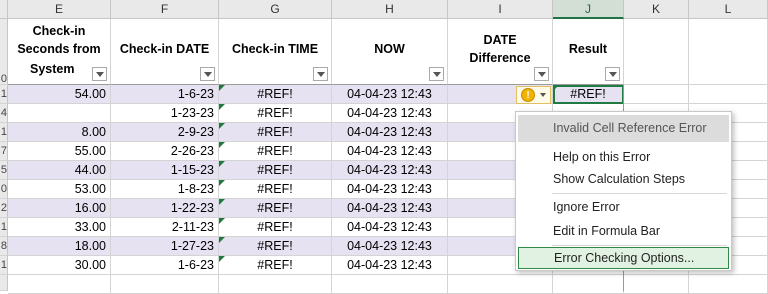 The image size is (768, 294). Describe the element at coordinates (59, 94) in the screenshot. I see `cell-check-in-seconds: 54.00` at that location.